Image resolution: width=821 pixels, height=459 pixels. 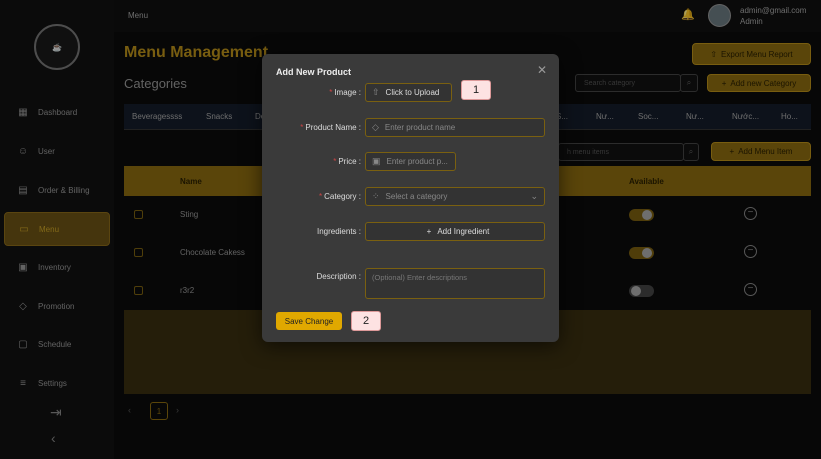 I want to click on description-textarea: (Optional) Enter descriptions, so click(x=455, y=283).